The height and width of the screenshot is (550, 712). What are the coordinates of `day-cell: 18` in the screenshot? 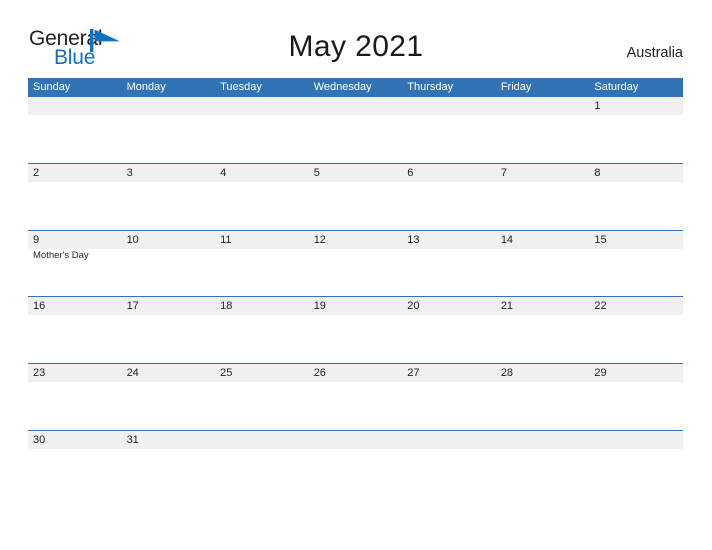 It's located at (262, 330).